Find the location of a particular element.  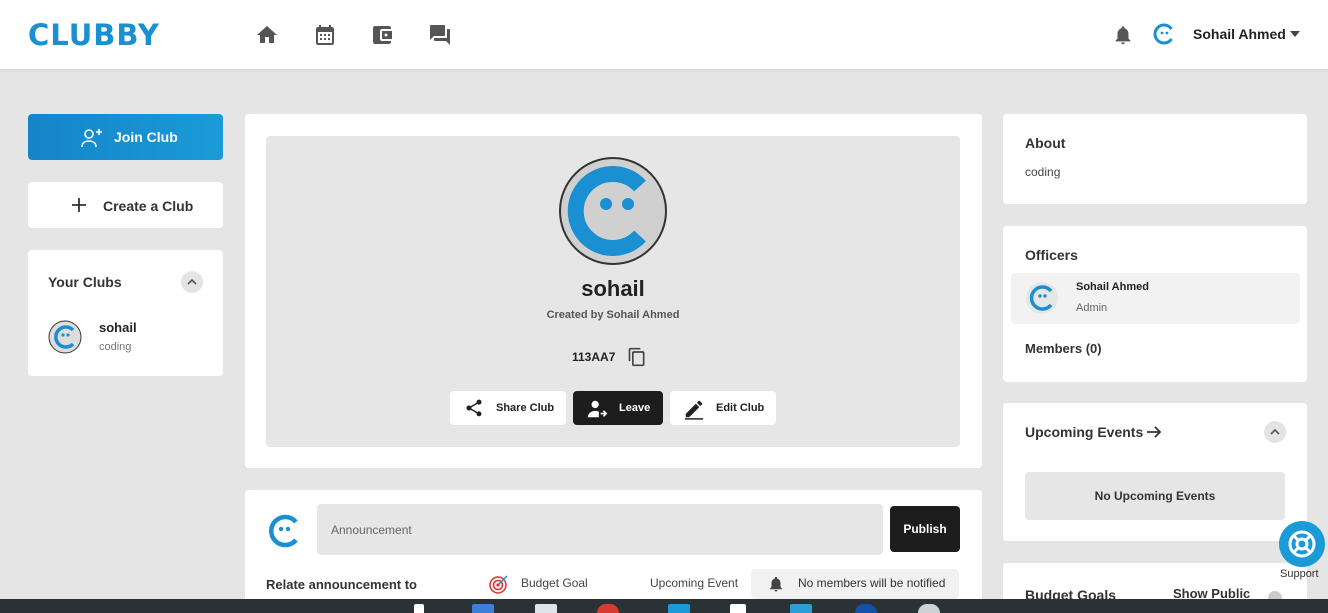

upcoming-events-card: Upcoming Events No Upcoming Events is located at coordinates (1155, 472).